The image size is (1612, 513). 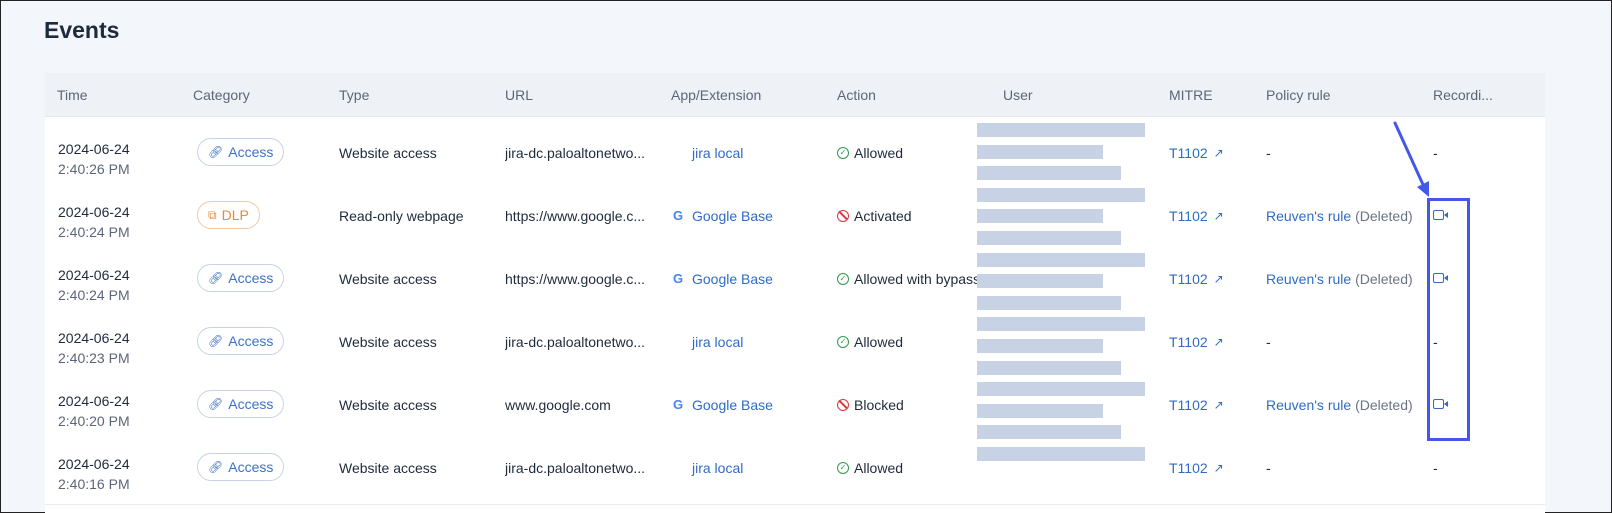 I want to click on category-chip: ⧉ DLP, so click(x=228, y=215).